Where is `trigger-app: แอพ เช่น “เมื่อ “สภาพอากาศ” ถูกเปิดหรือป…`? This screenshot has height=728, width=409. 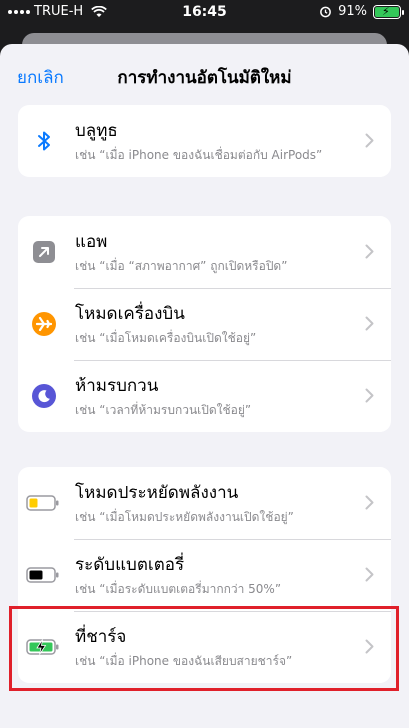
trigger-app: แอพ เช่น “เมื่อ “สภาพอากาศ” ถูกเปิดหรือป… is located at coordinates (204, 252).